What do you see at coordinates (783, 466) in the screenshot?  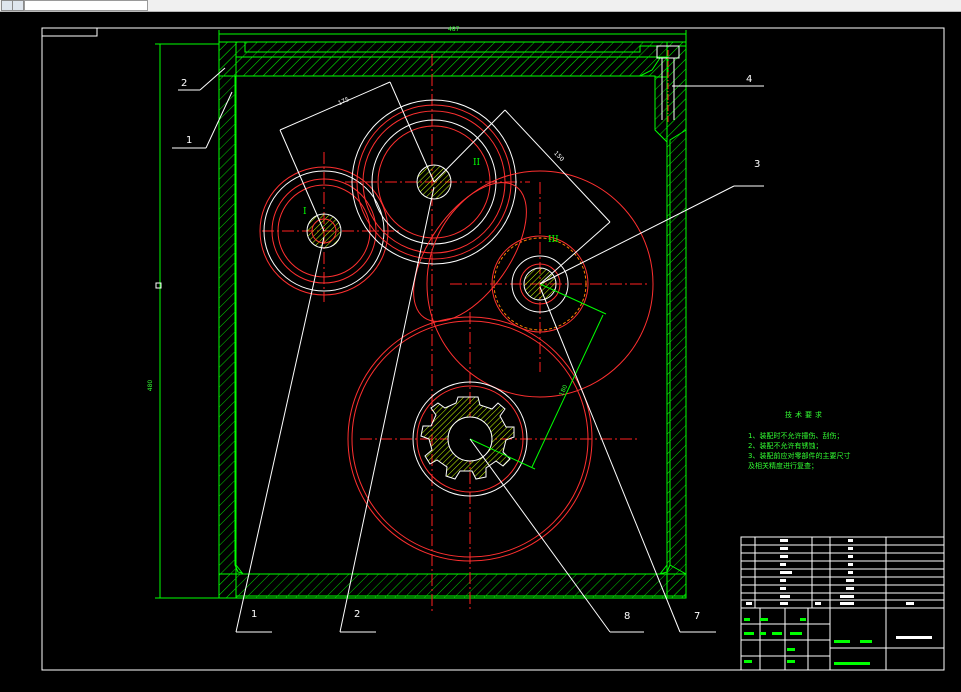 I see `tech-requirement-item: 及相关精度进行复查；` at bounding box center [783, 466].